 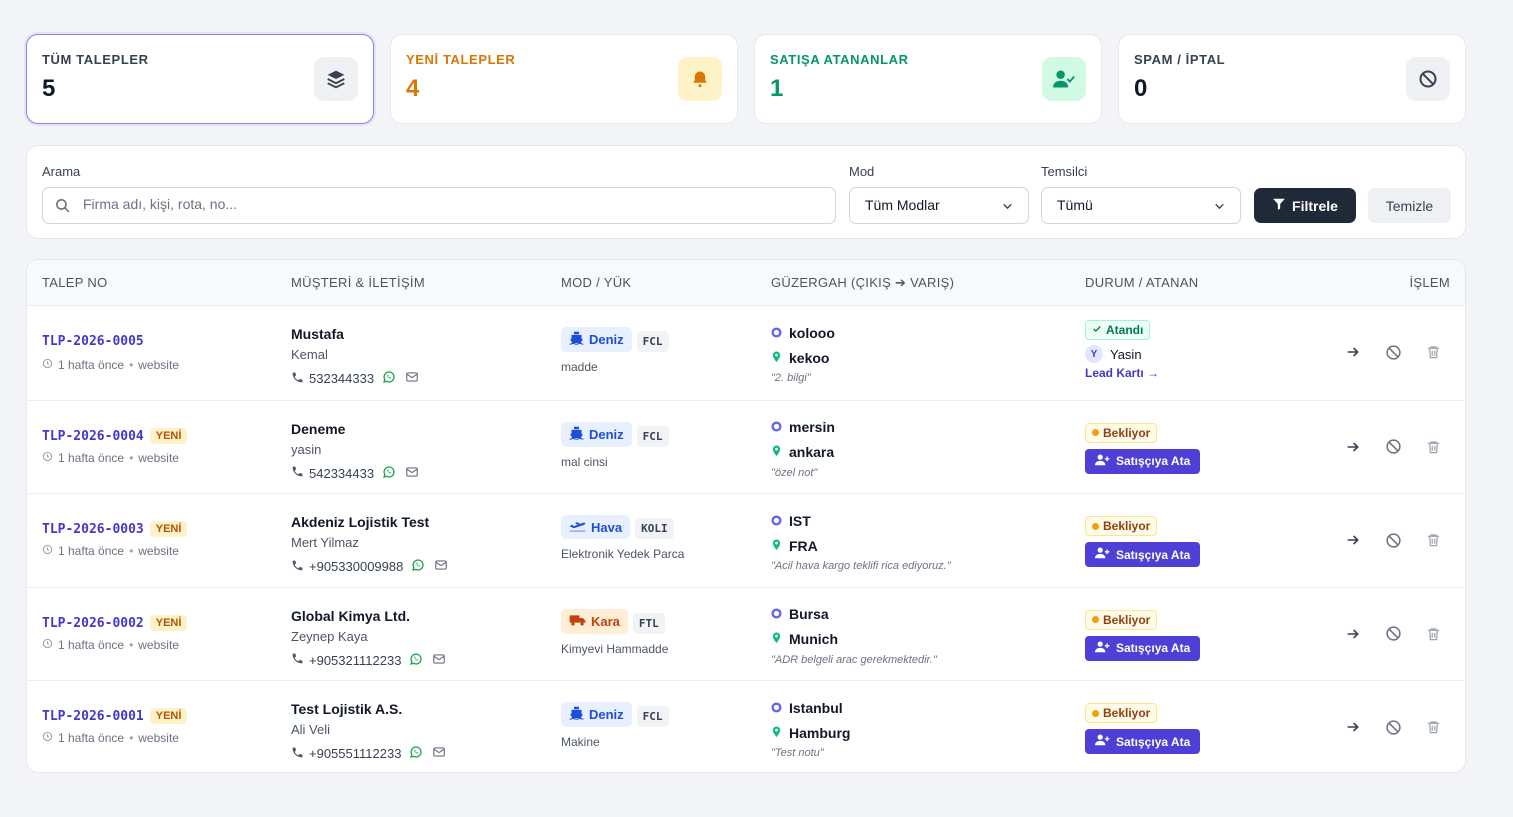 I want to click on status-cell: Bekliyor Satışçıya Ata, so click(x=1143, y=541).